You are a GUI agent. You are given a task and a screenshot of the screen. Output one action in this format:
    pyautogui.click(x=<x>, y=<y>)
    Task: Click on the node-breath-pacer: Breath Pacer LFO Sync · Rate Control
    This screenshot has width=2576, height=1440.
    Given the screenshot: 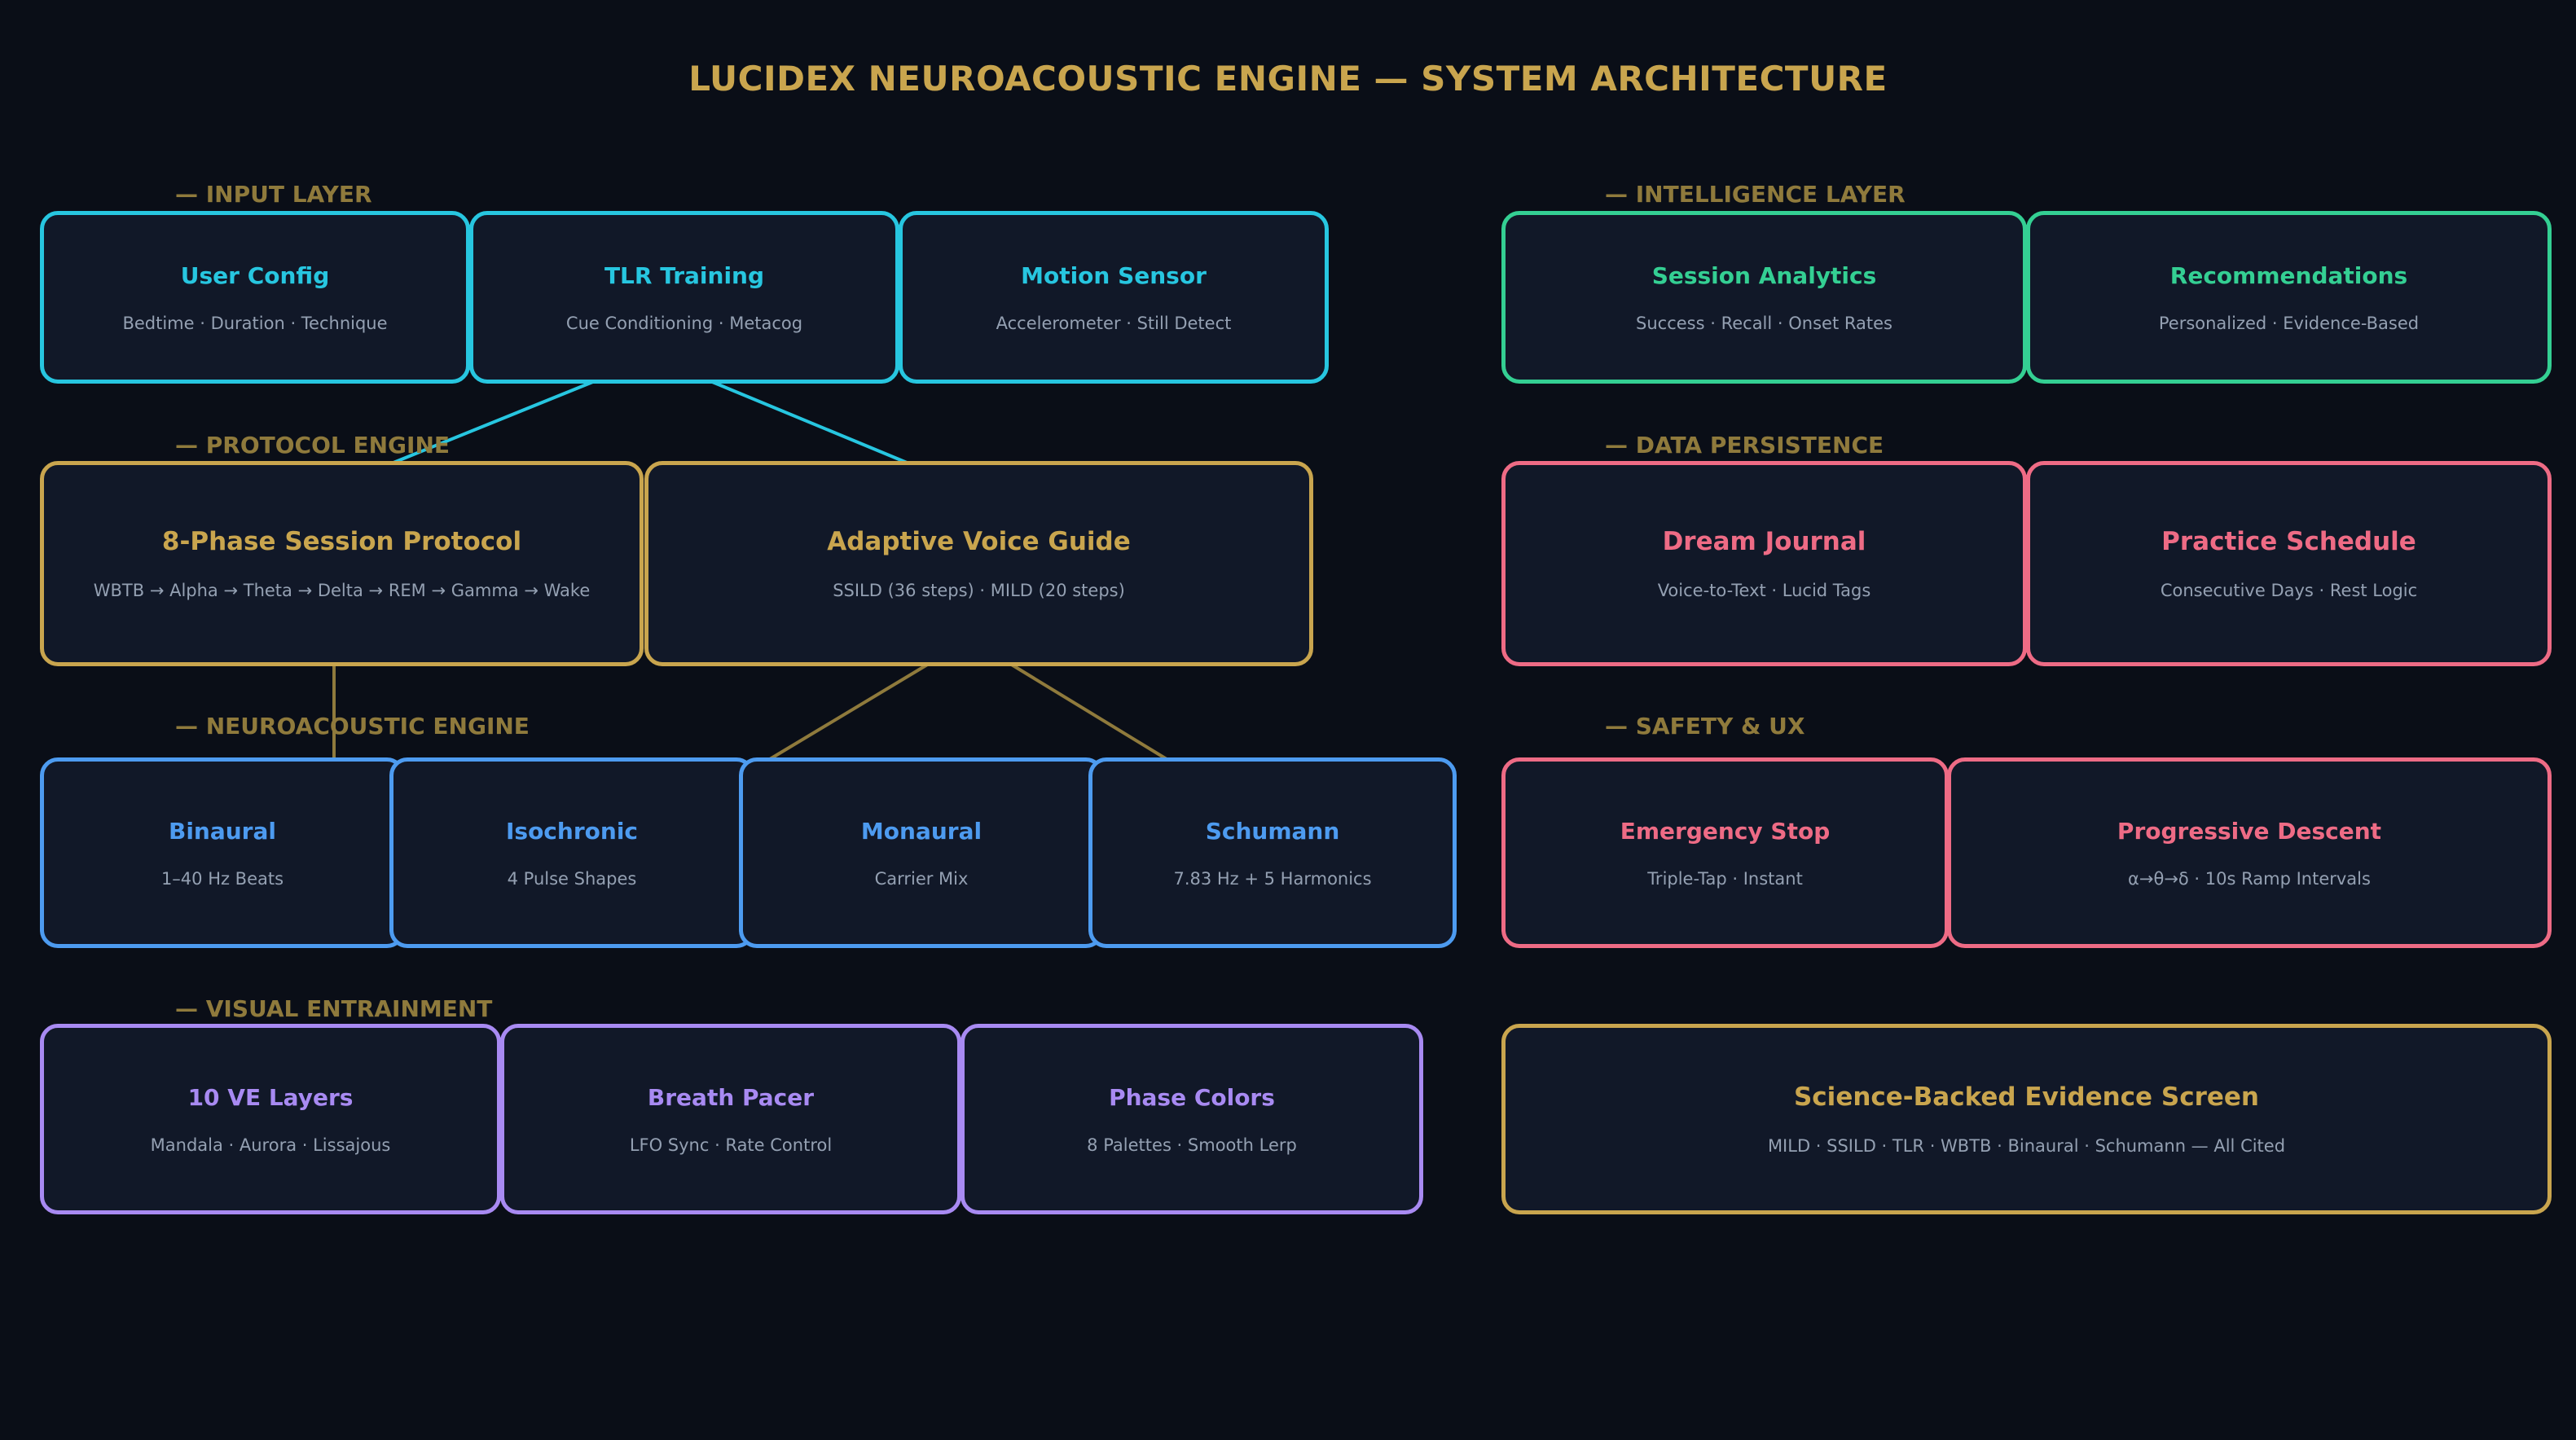 What is the action you would take?
    pyautogui.click(x=730, y=1119)
    